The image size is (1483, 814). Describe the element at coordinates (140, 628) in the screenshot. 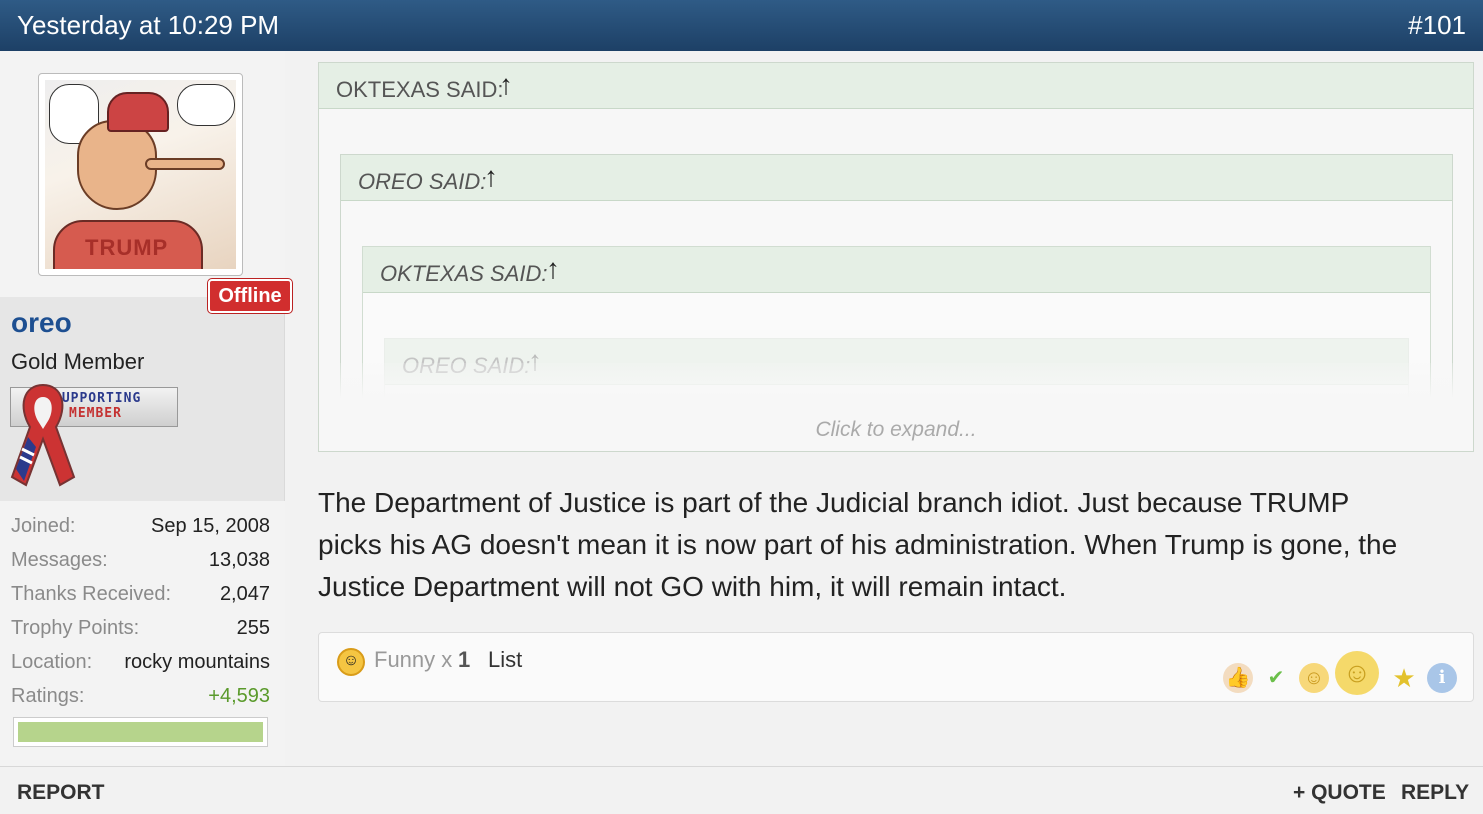

I see `stat-trophy-points: Trophy Points: 255` at that location.